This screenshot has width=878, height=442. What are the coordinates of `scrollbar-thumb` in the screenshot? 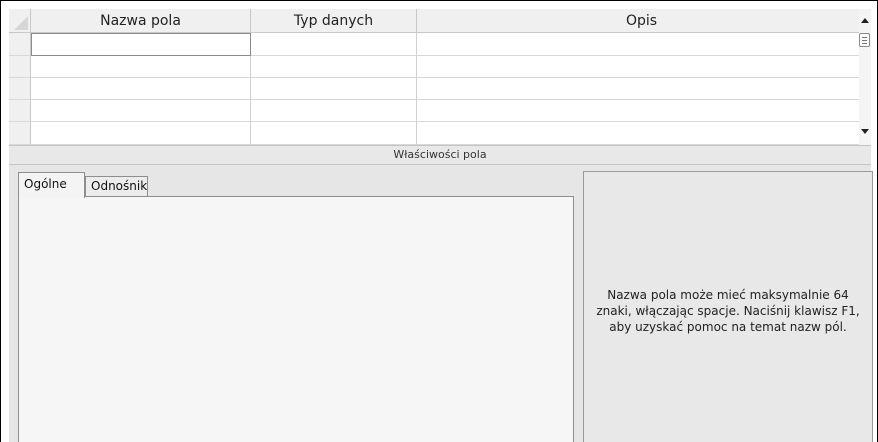 It's located at (864, 40).